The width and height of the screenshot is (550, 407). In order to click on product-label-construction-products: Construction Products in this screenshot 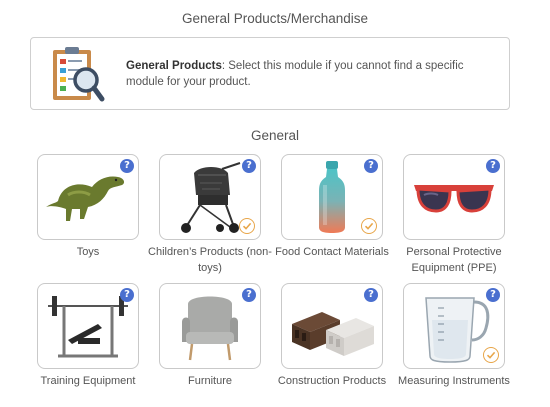, I will do `click(332, 381)`.